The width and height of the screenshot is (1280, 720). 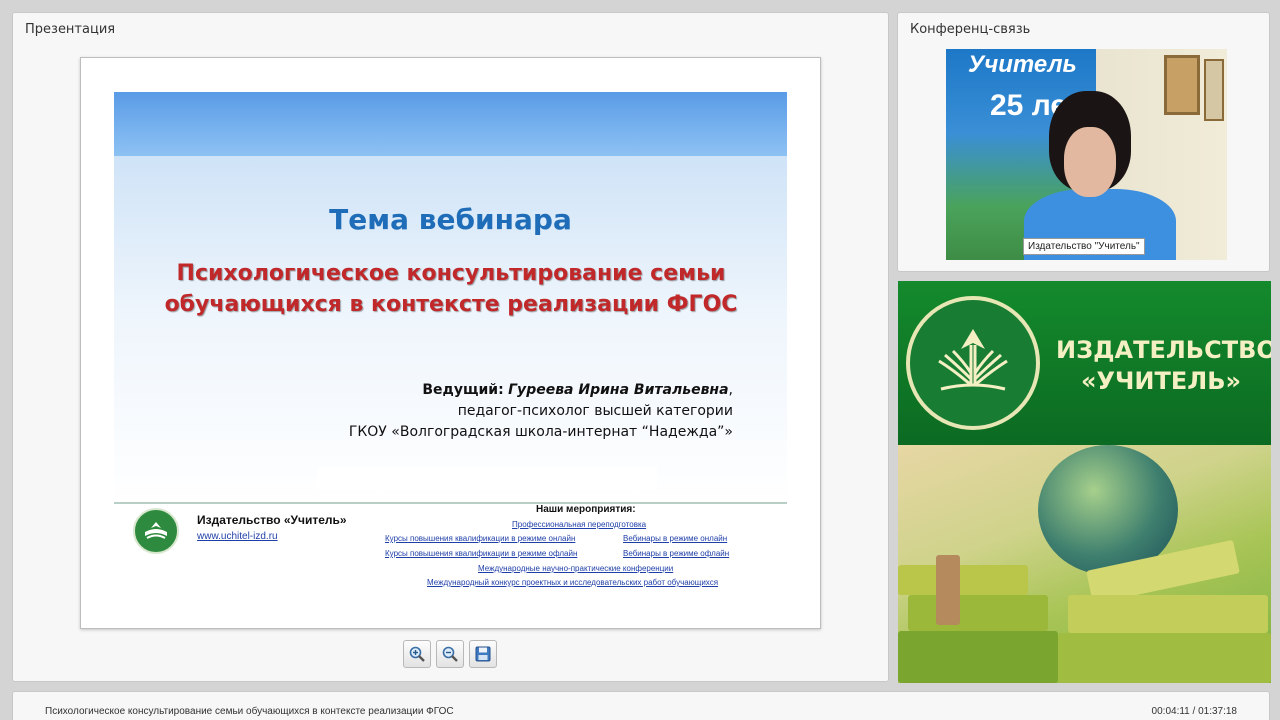 I want to click on zoom-in-icon, so click(x=417, y=654).